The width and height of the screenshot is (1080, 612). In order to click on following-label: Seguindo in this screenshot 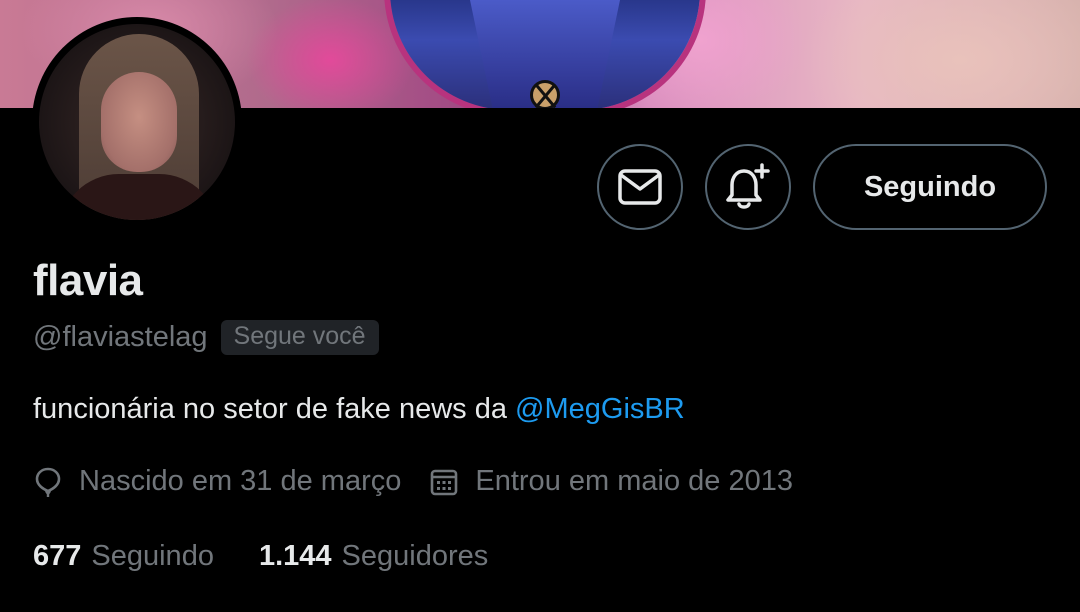, I will do `click(152, 556)`.